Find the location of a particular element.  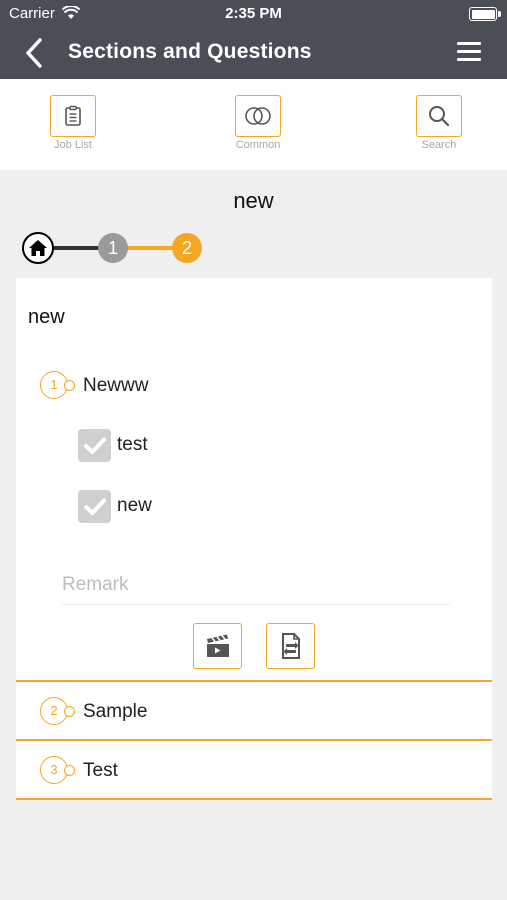

step-1-button: 1 is located at coordinates (113, 248).